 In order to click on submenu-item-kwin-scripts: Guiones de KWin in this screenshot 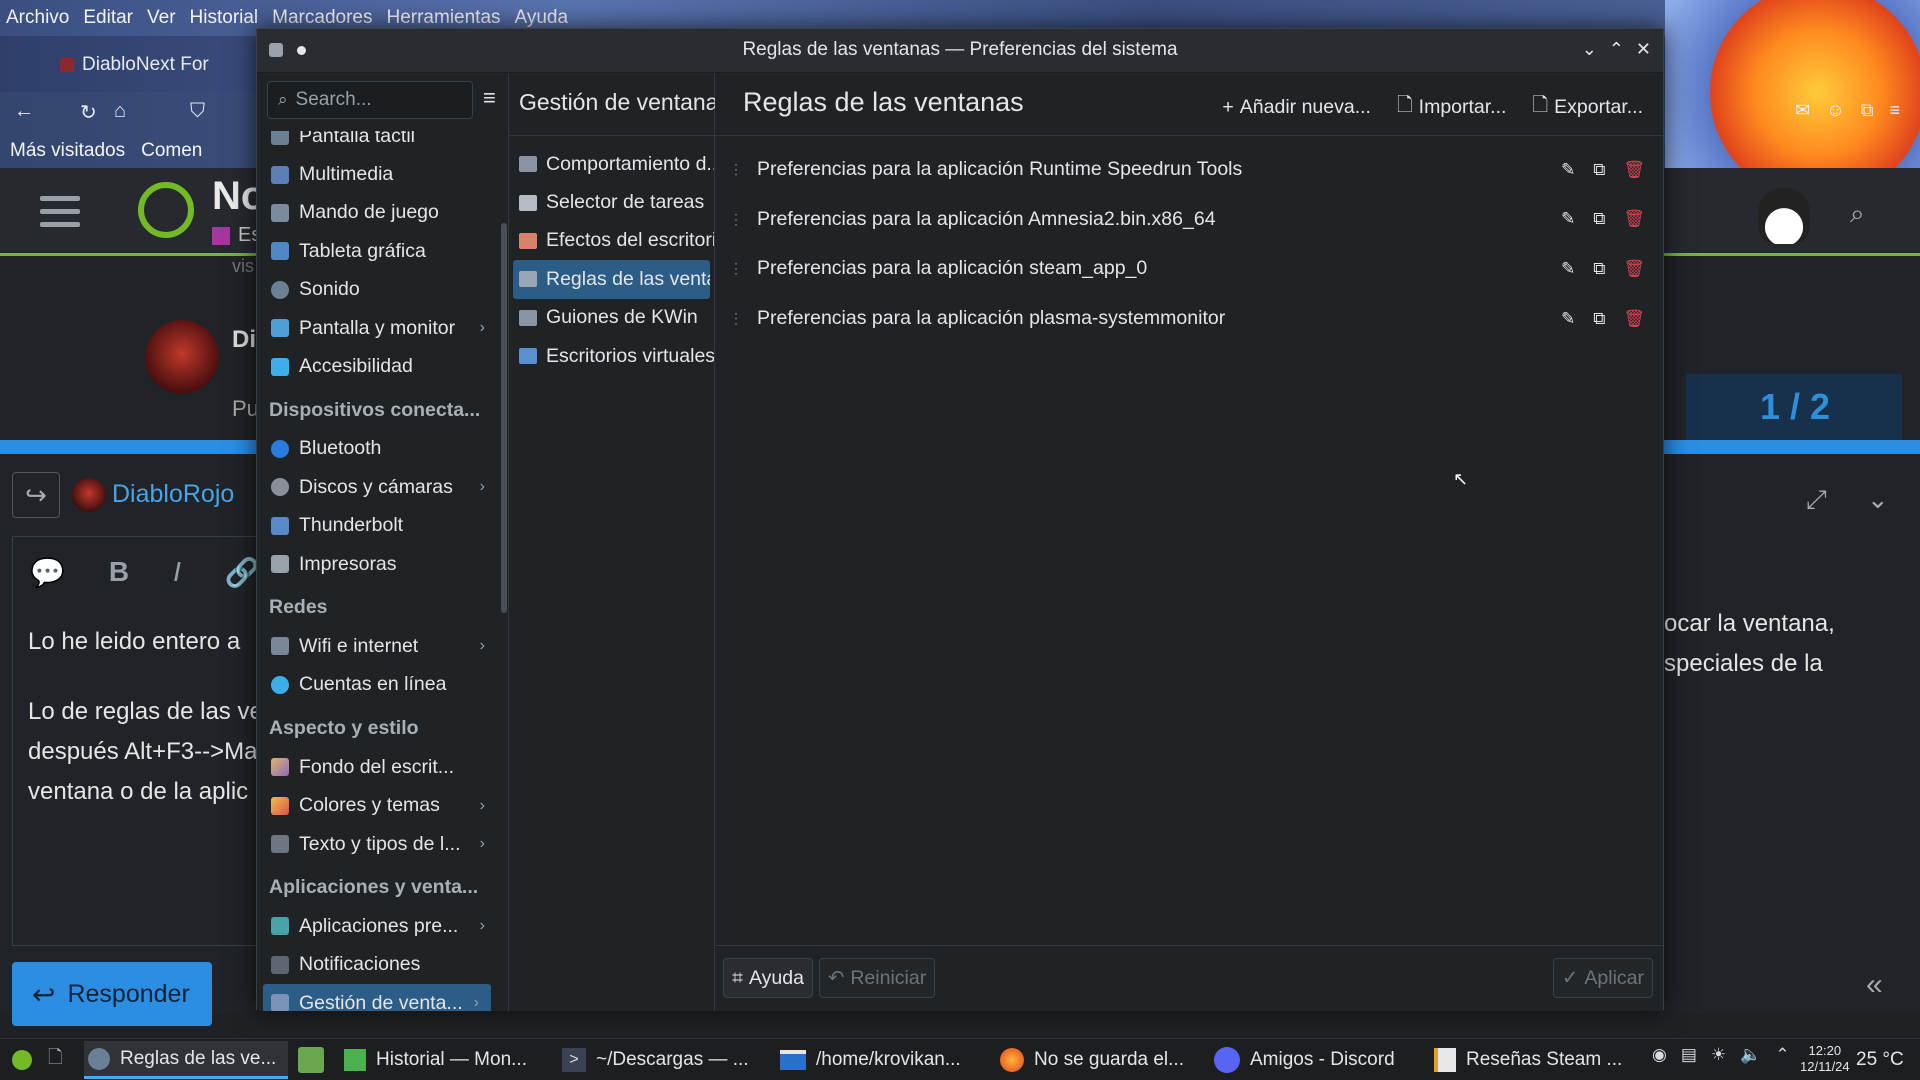, I will do `click(611, 318)`.